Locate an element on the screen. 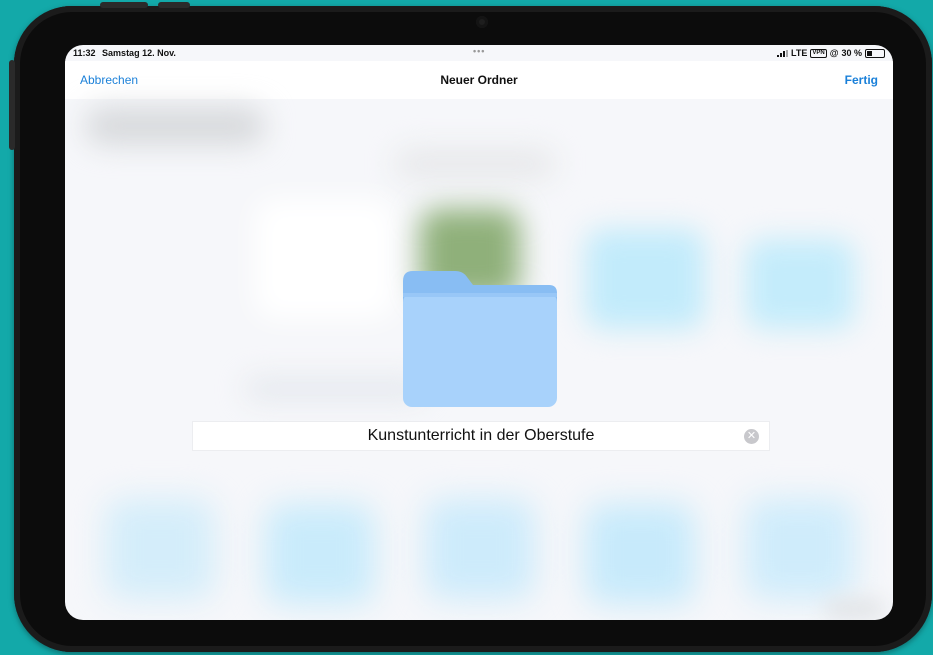 Image resolution: width=933 pixels, height=655 pixels. power-button is located at coordinates (12, 105).